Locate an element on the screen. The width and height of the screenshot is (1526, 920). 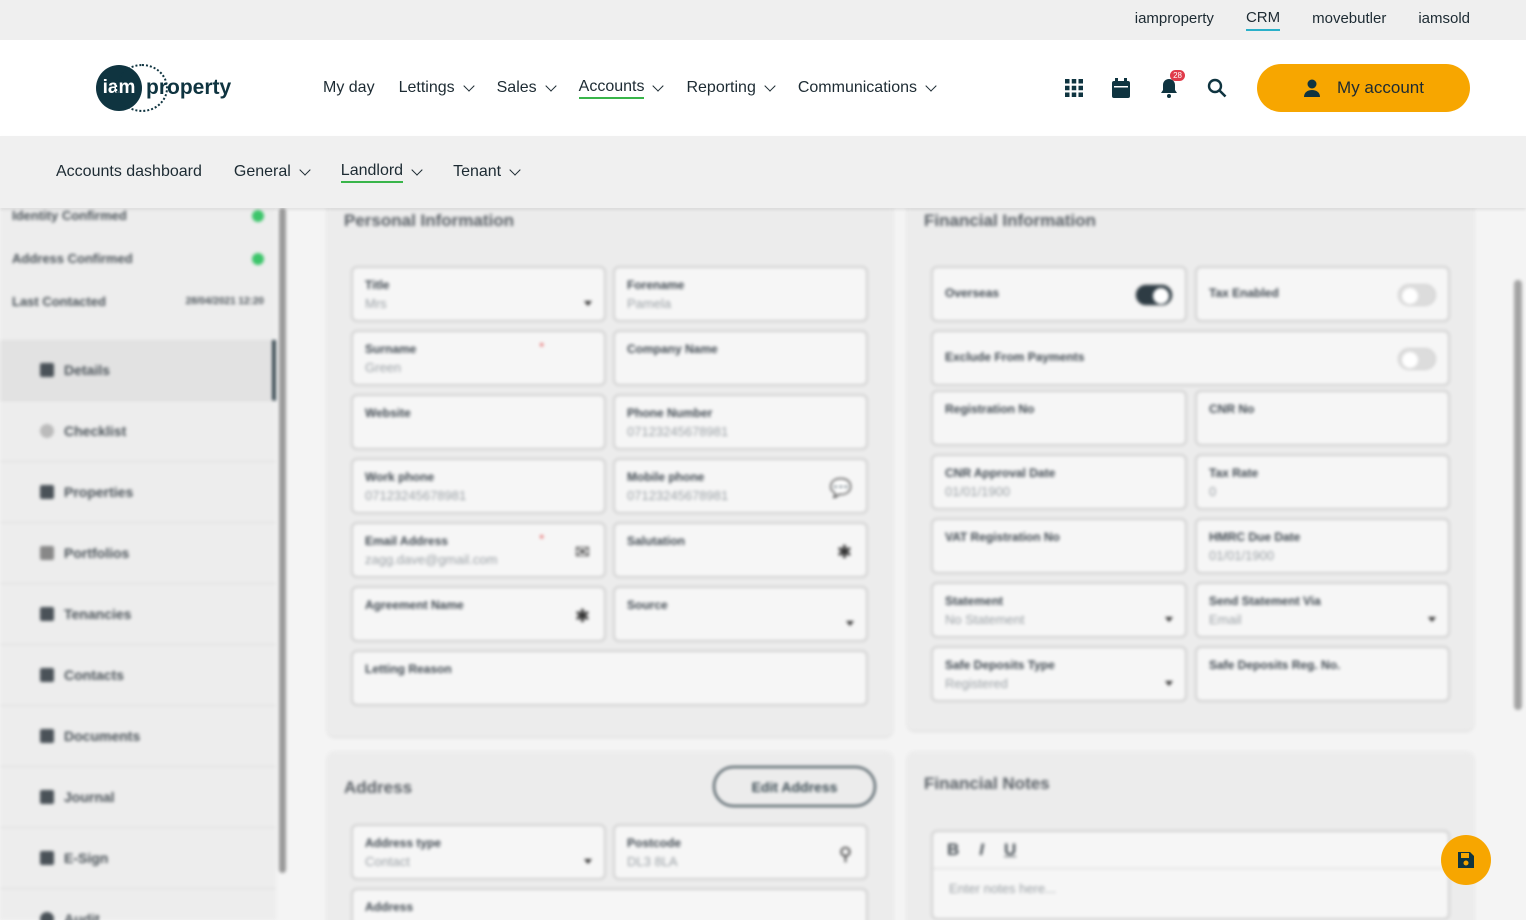
sidebar-item-documents: Documents is located at coordinates (138, 736).